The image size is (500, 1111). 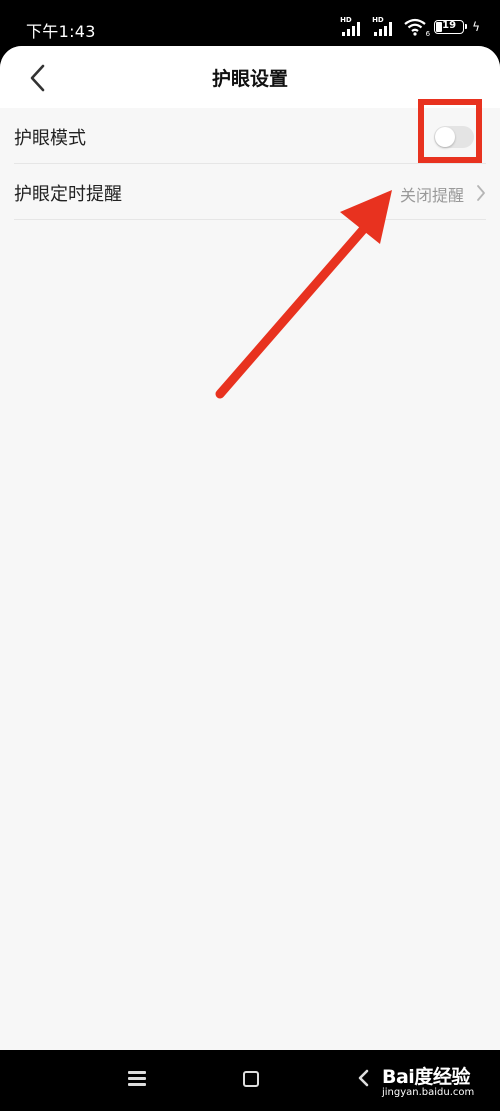 I want to click on battery-icon: 19, so click(x=451, y=27).